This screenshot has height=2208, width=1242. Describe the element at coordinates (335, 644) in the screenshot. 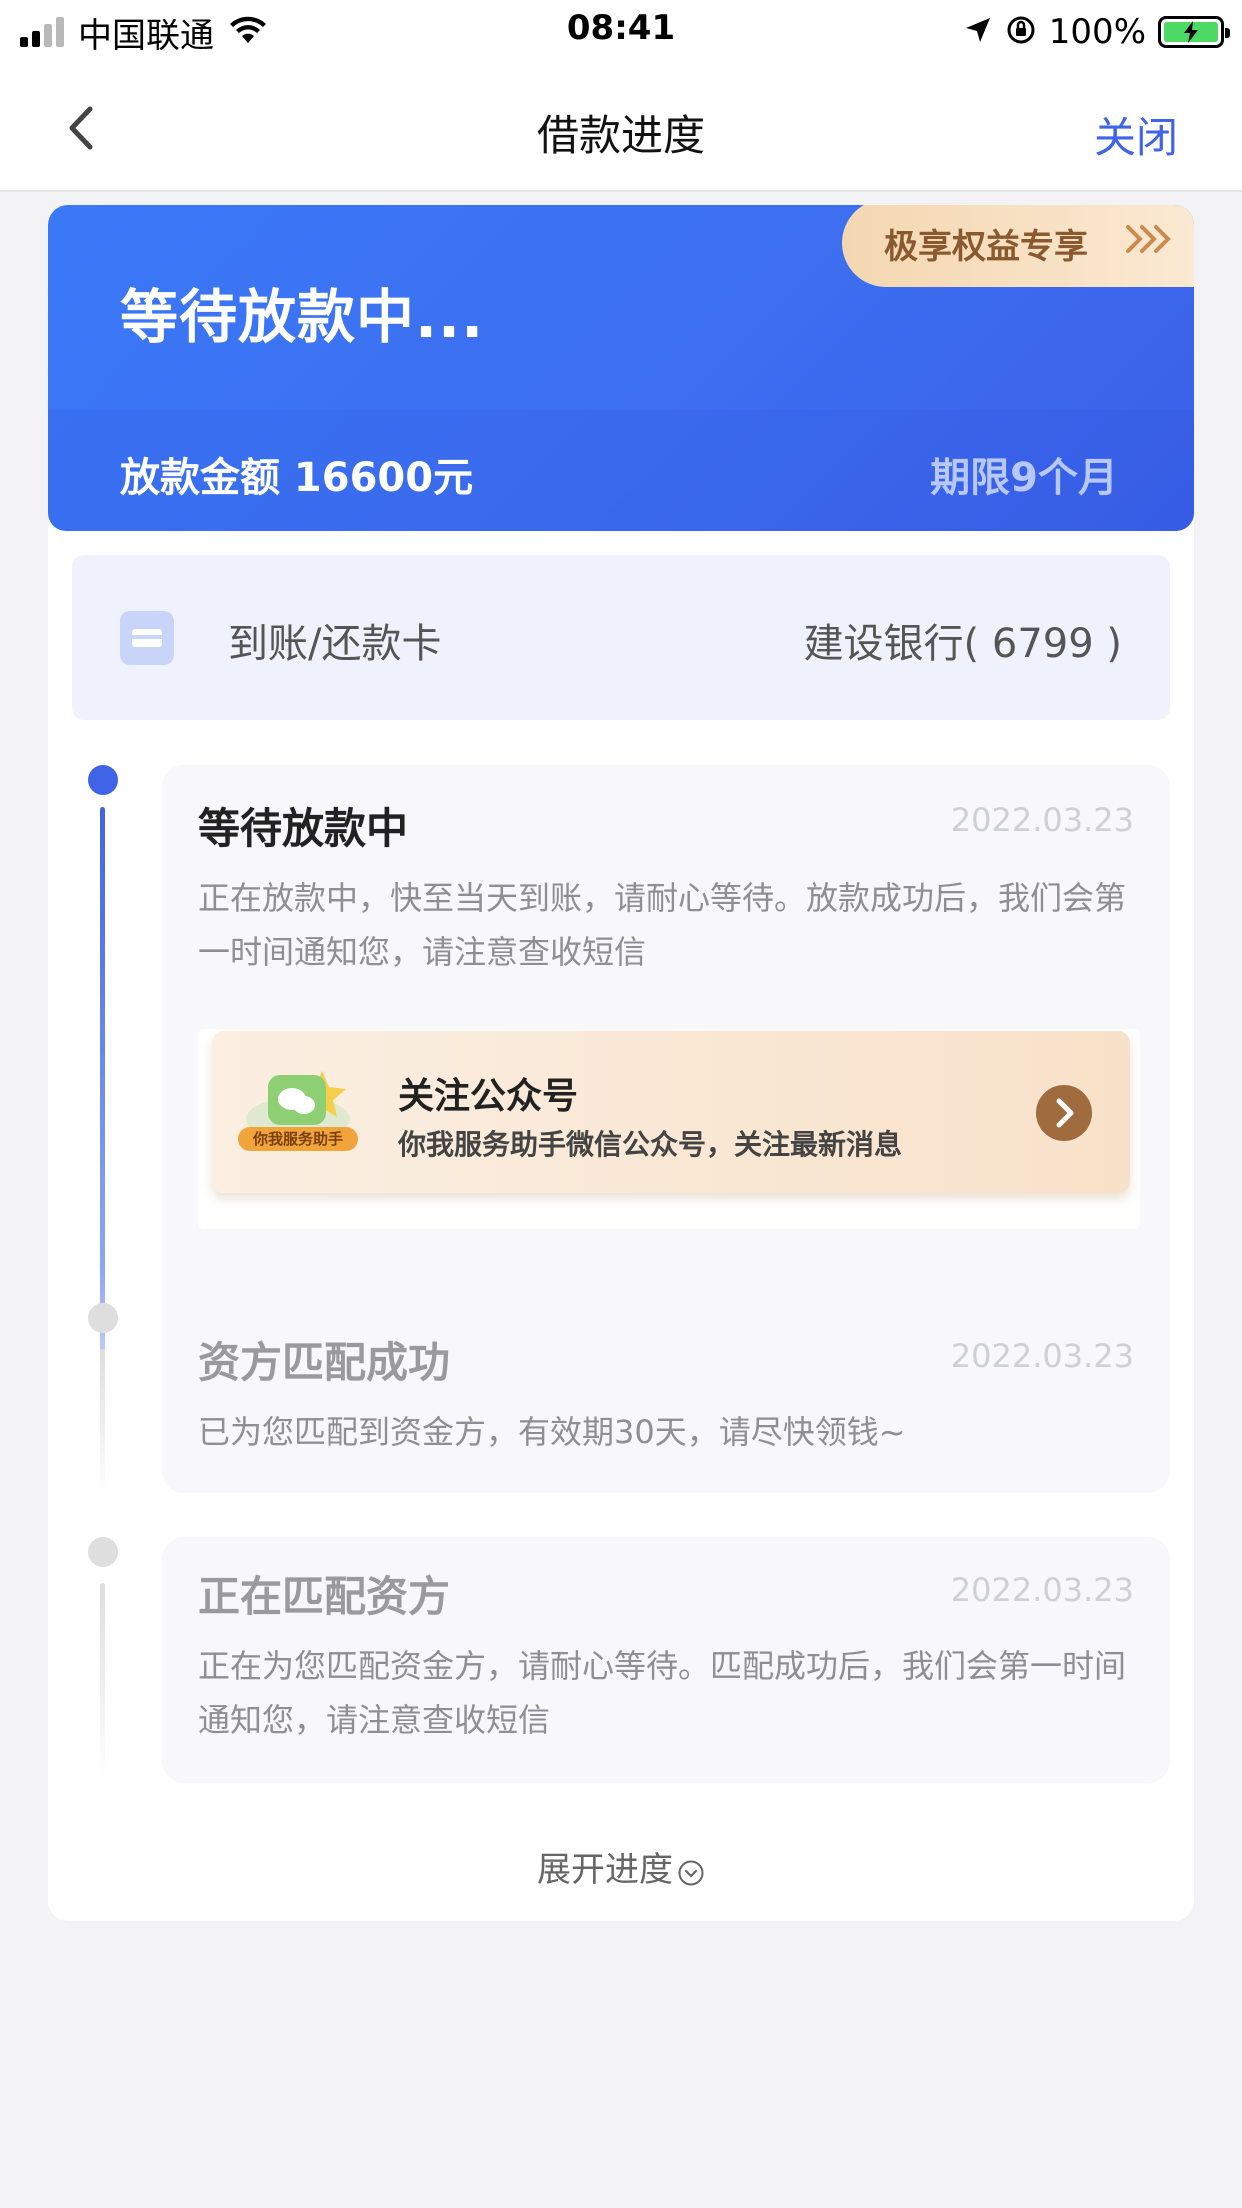

I see `repayment-card-label: 到账/还款卡` at that location.